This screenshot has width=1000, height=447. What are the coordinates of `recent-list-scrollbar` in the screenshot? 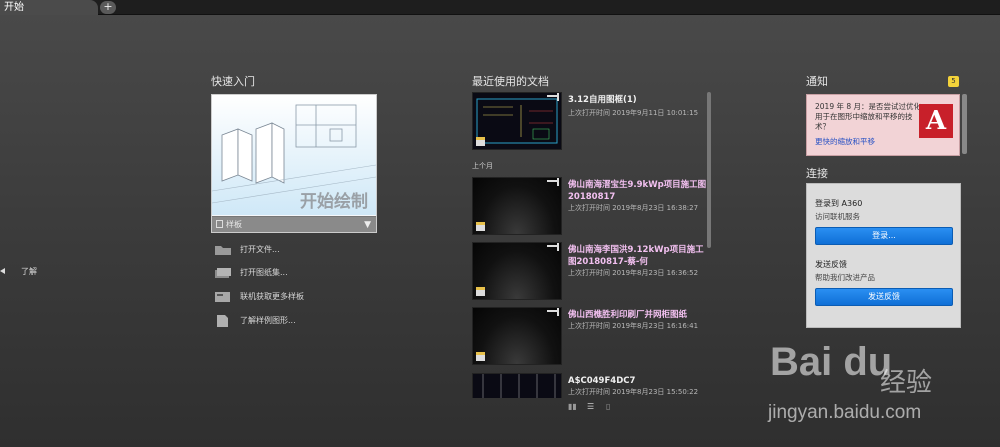 It's located at (709, 170).